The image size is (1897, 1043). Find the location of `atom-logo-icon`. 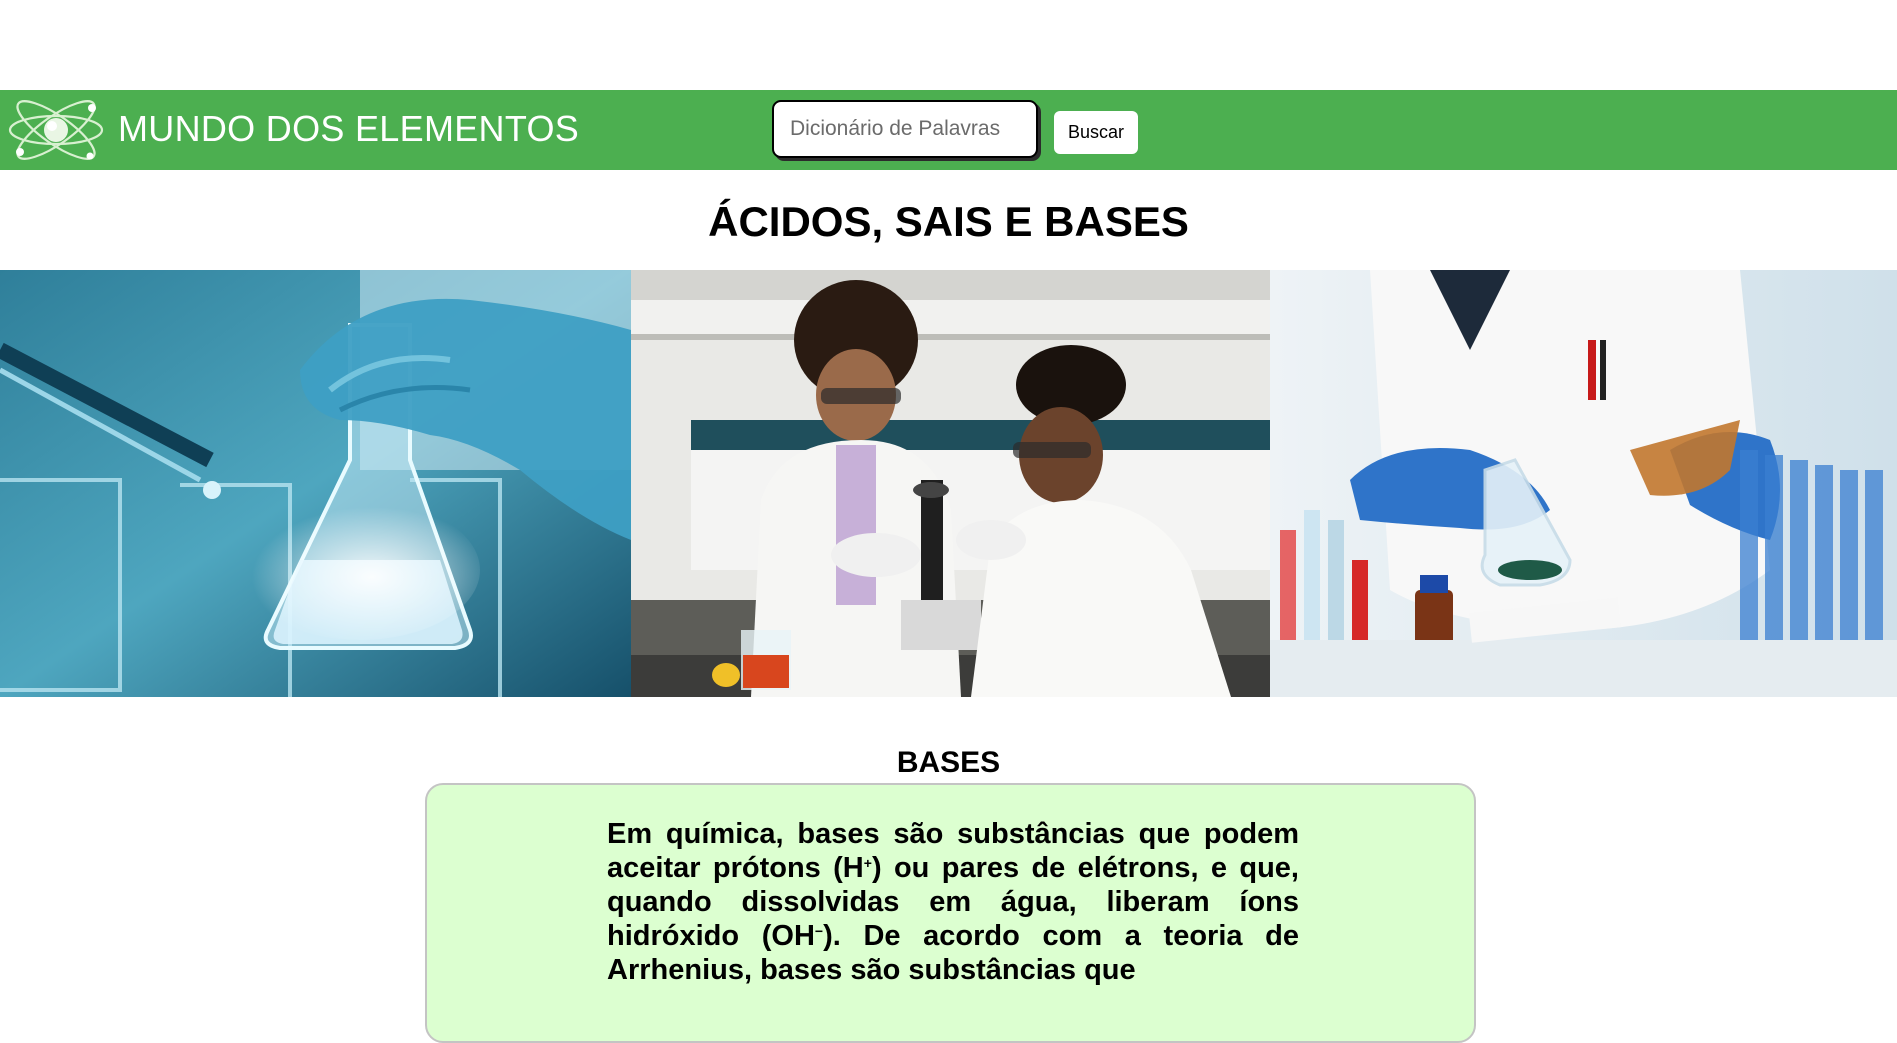

atom-logo-icon is located at coordinates (56, 130).